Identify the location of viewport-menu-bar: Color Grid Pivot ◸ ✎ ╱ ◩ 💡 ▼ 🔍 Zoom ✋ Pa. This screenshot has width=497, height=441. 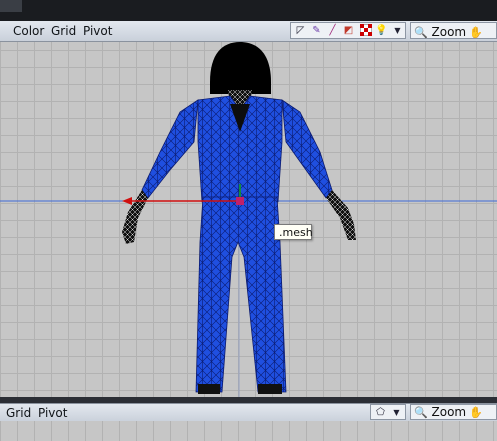
(248, 38).